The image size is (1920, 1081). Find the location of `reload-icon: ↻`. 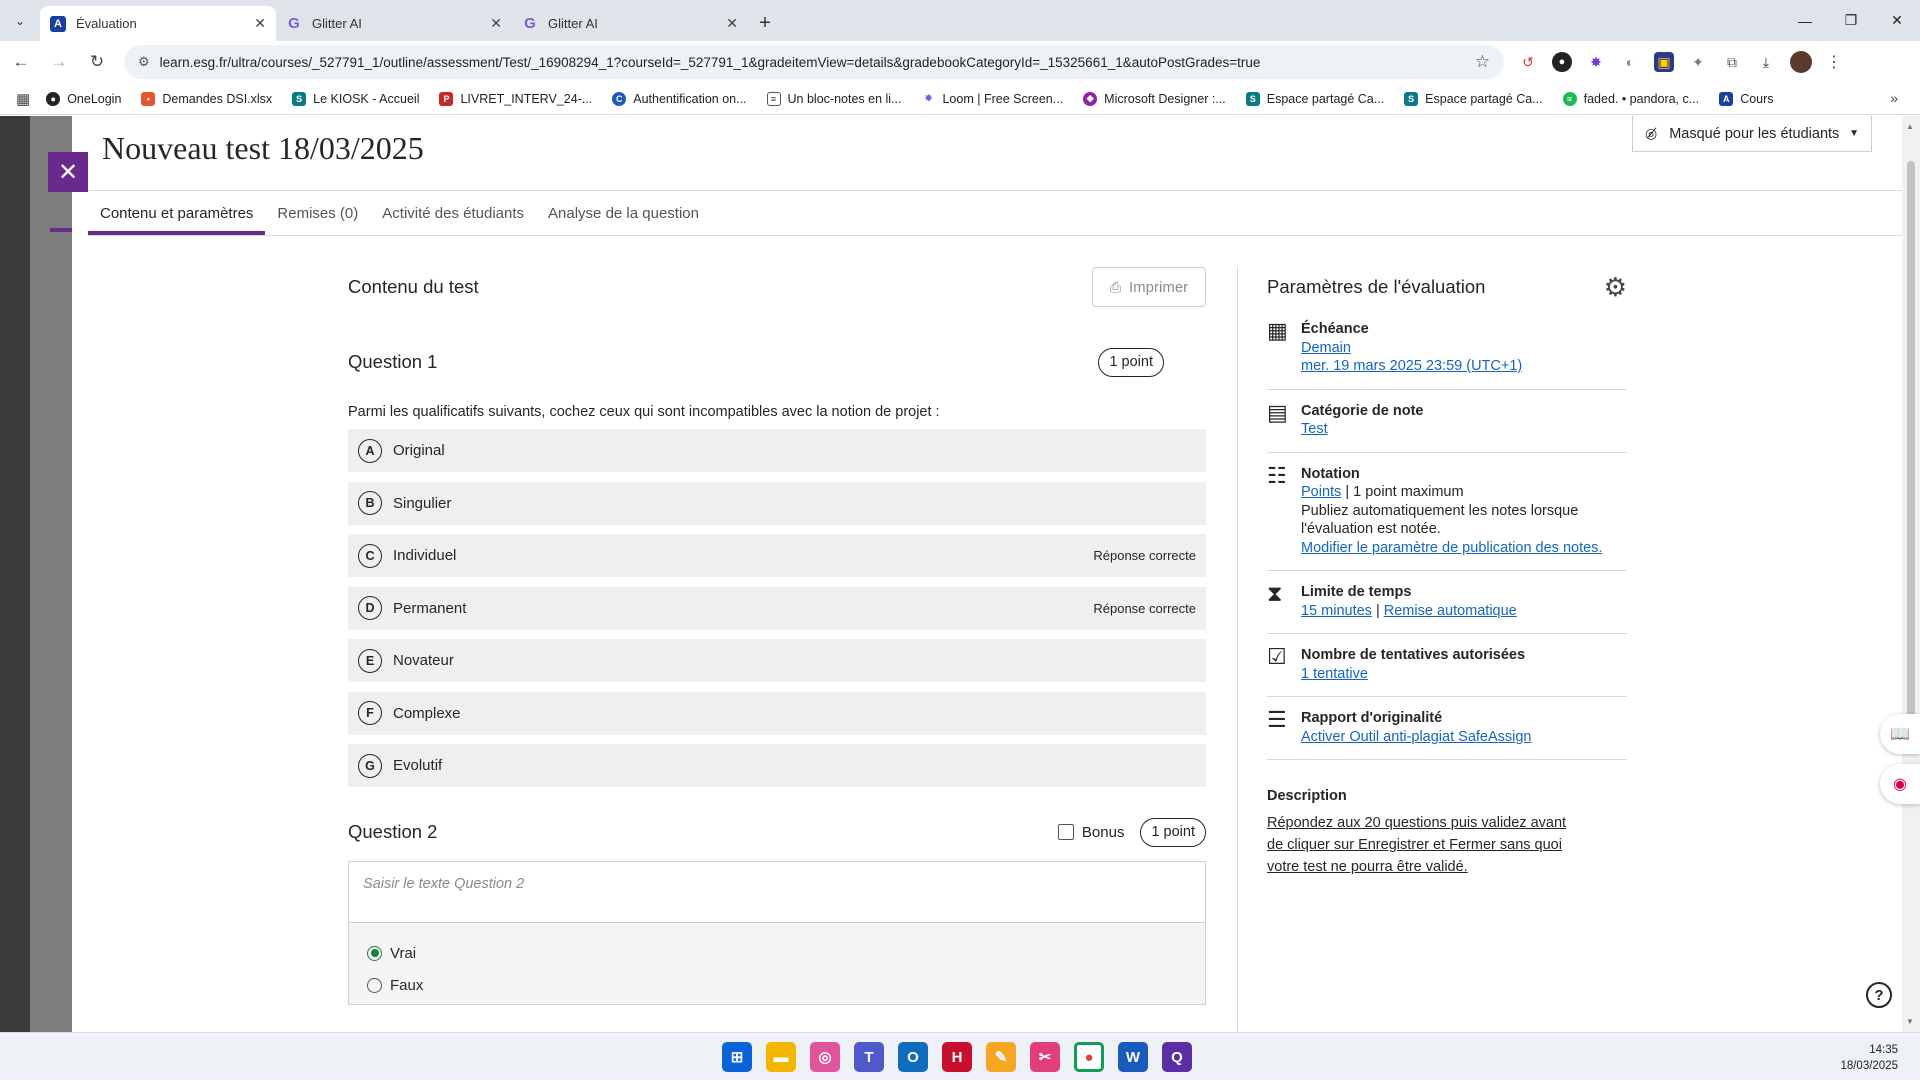

reload-icon: ↻ is located at coordinates (97, 62).